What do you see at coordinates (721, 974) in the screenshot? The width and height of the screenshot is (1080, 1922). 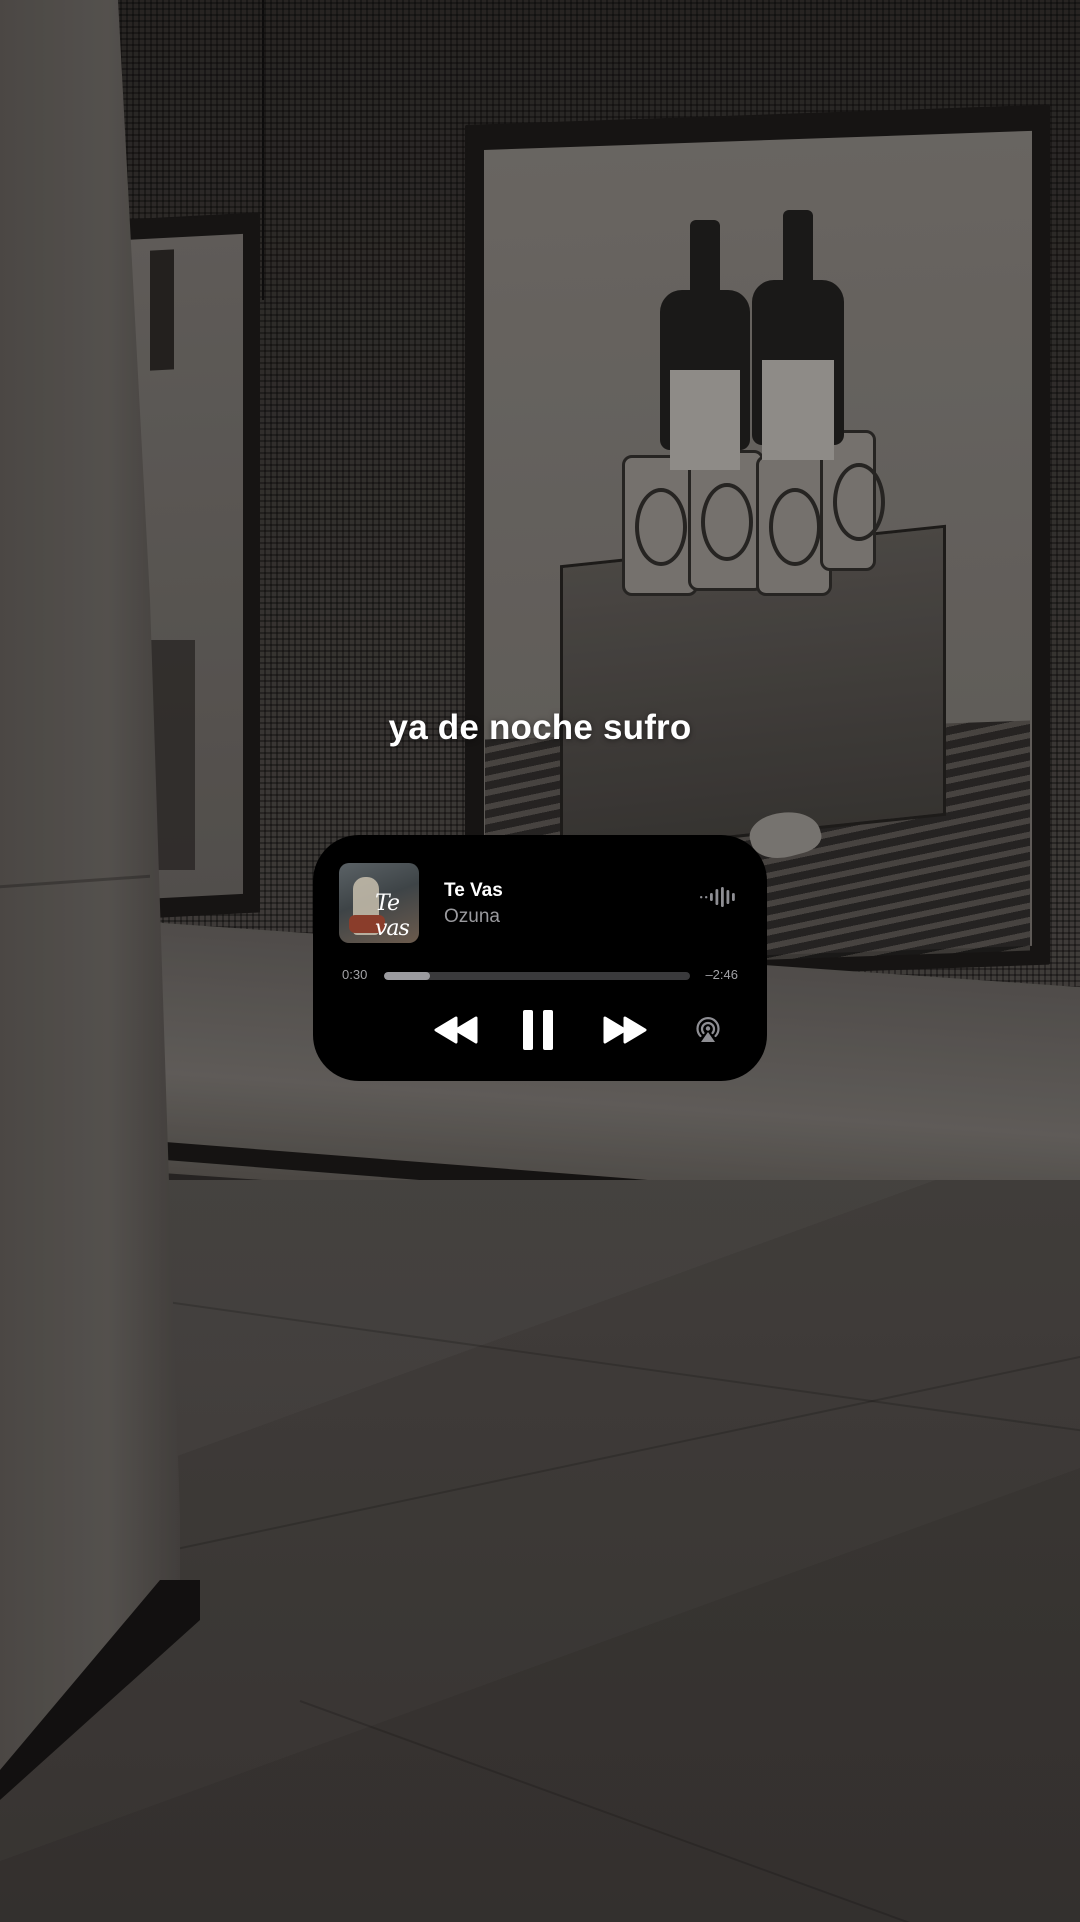 I see `remaining-time: –2:46` at bounding box center [721, 974].